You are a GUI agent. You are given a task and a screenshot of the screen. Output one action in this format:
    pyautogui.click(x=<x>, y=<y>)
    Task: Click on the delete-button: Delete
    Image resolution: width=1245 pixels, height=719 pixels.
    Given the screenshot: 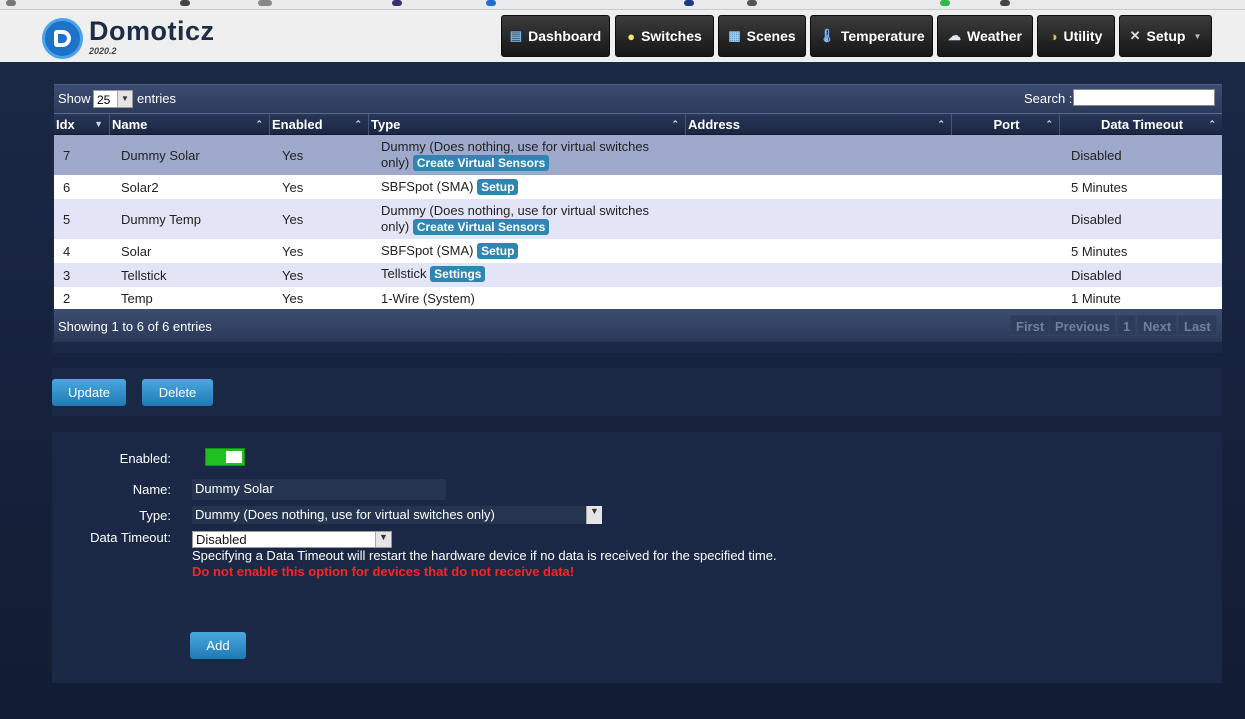 What is the action you would take?
    pyautogui.click(x=177, y=392)
    